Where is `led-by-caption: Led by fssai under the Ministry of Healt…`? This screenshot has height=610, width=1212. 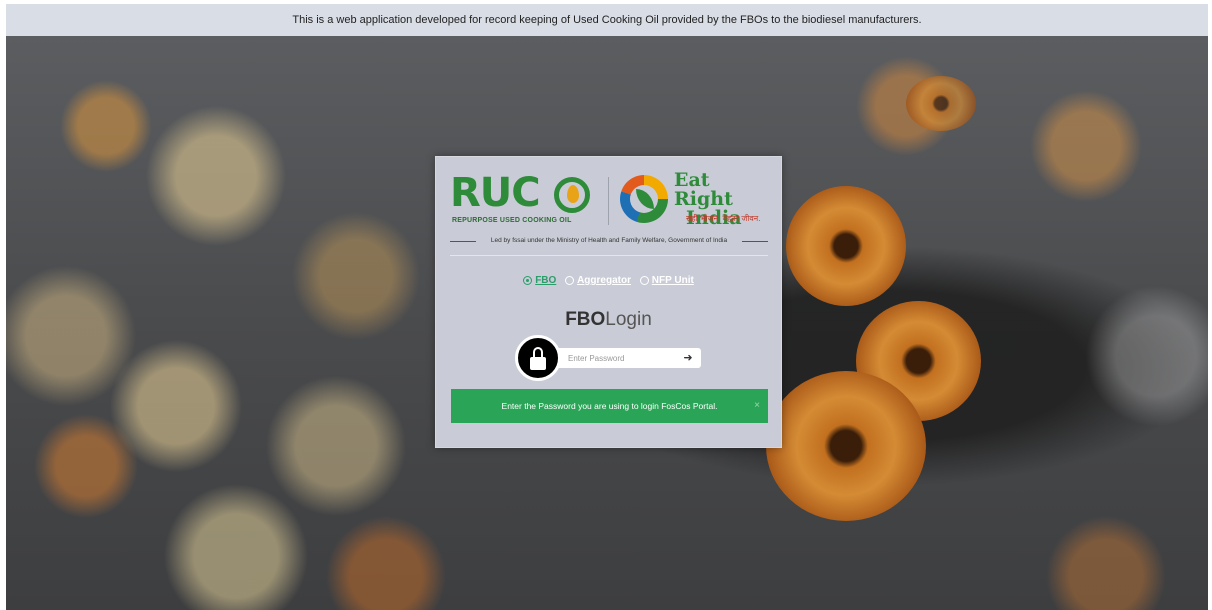 led-by-caption: Led by fssai under the Ministry of Healt… is located at coordinates (609, 241).